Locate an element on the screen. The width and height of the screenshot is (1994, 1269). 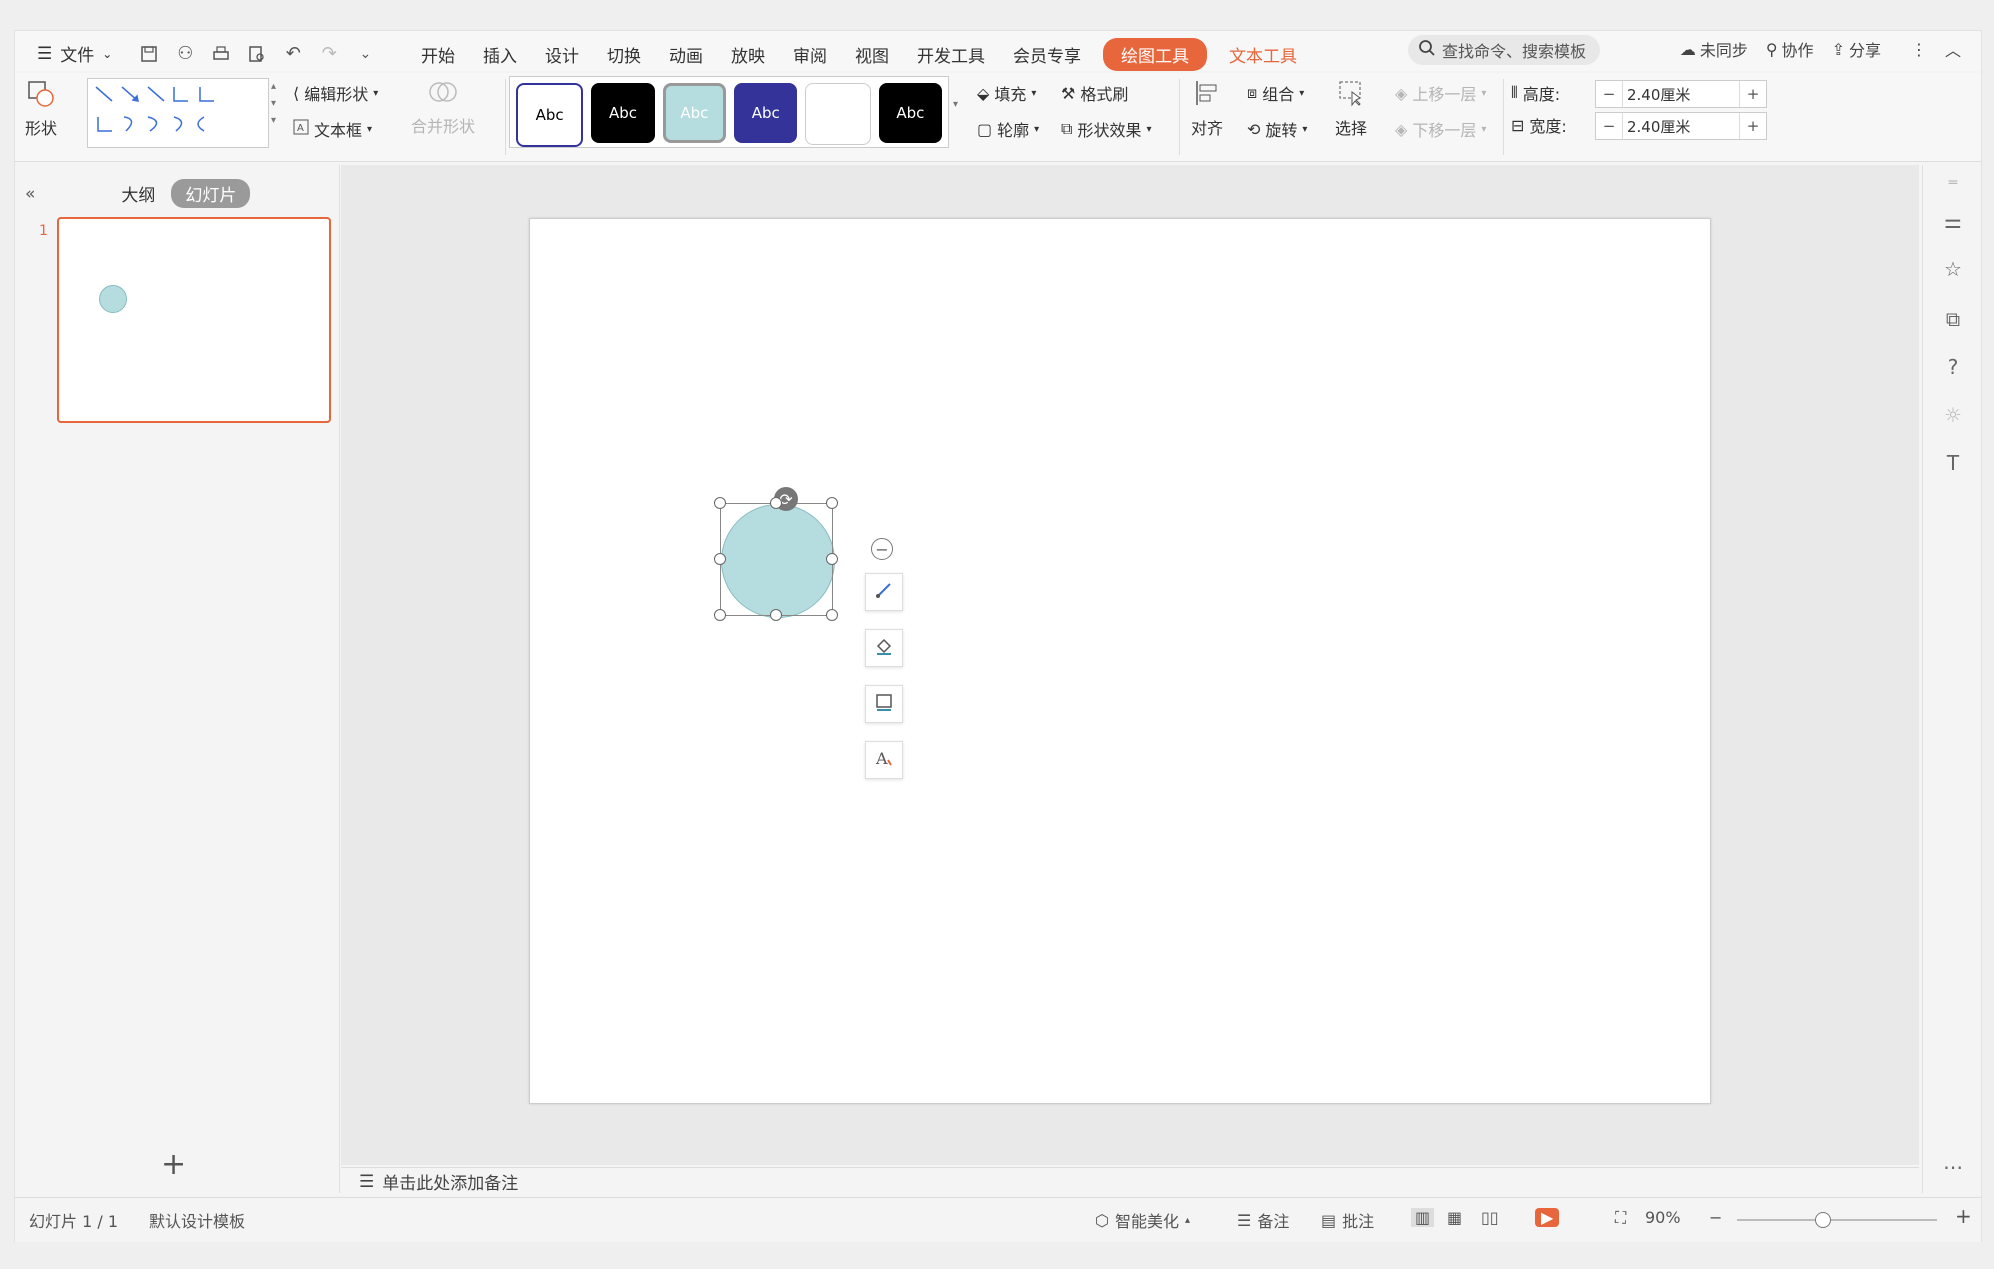
tab-text-tools: 文本工具 is located at coordinates (1263, 54).